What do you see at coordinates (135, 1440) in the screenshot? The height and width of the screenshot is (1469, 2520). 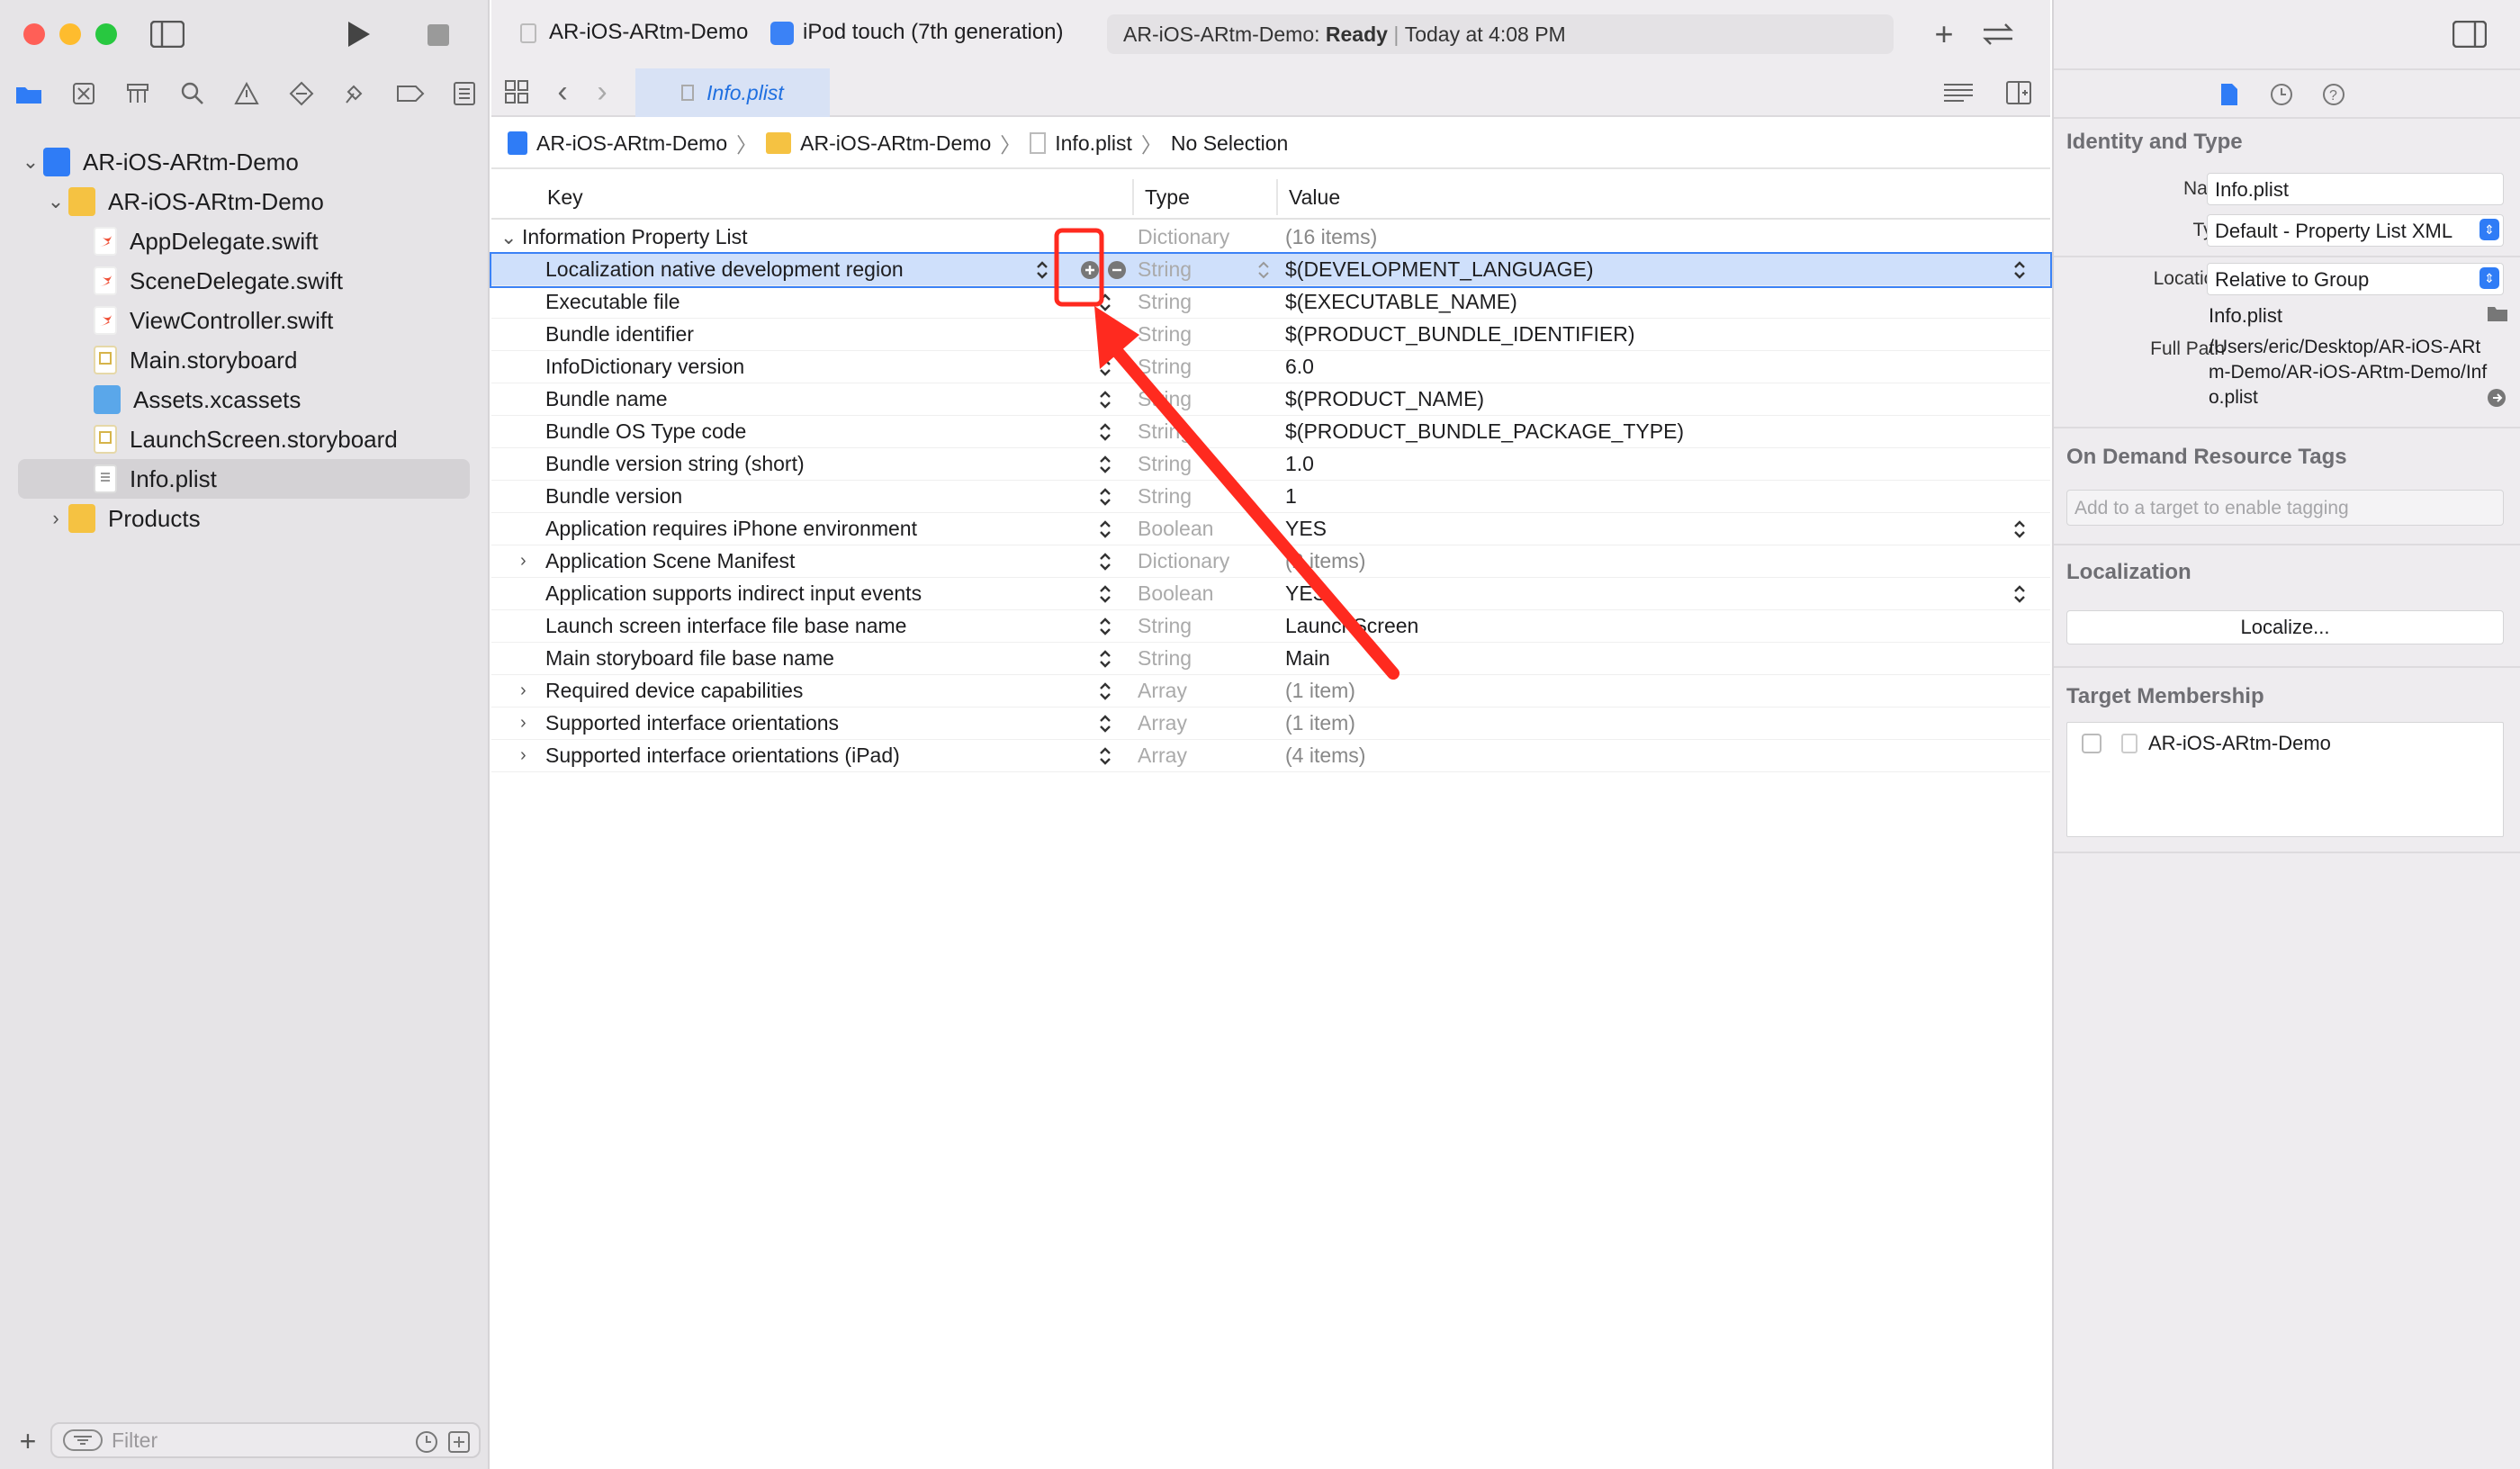 I see `filter-placeholder: Filter` at bounding box center [135, 1440].